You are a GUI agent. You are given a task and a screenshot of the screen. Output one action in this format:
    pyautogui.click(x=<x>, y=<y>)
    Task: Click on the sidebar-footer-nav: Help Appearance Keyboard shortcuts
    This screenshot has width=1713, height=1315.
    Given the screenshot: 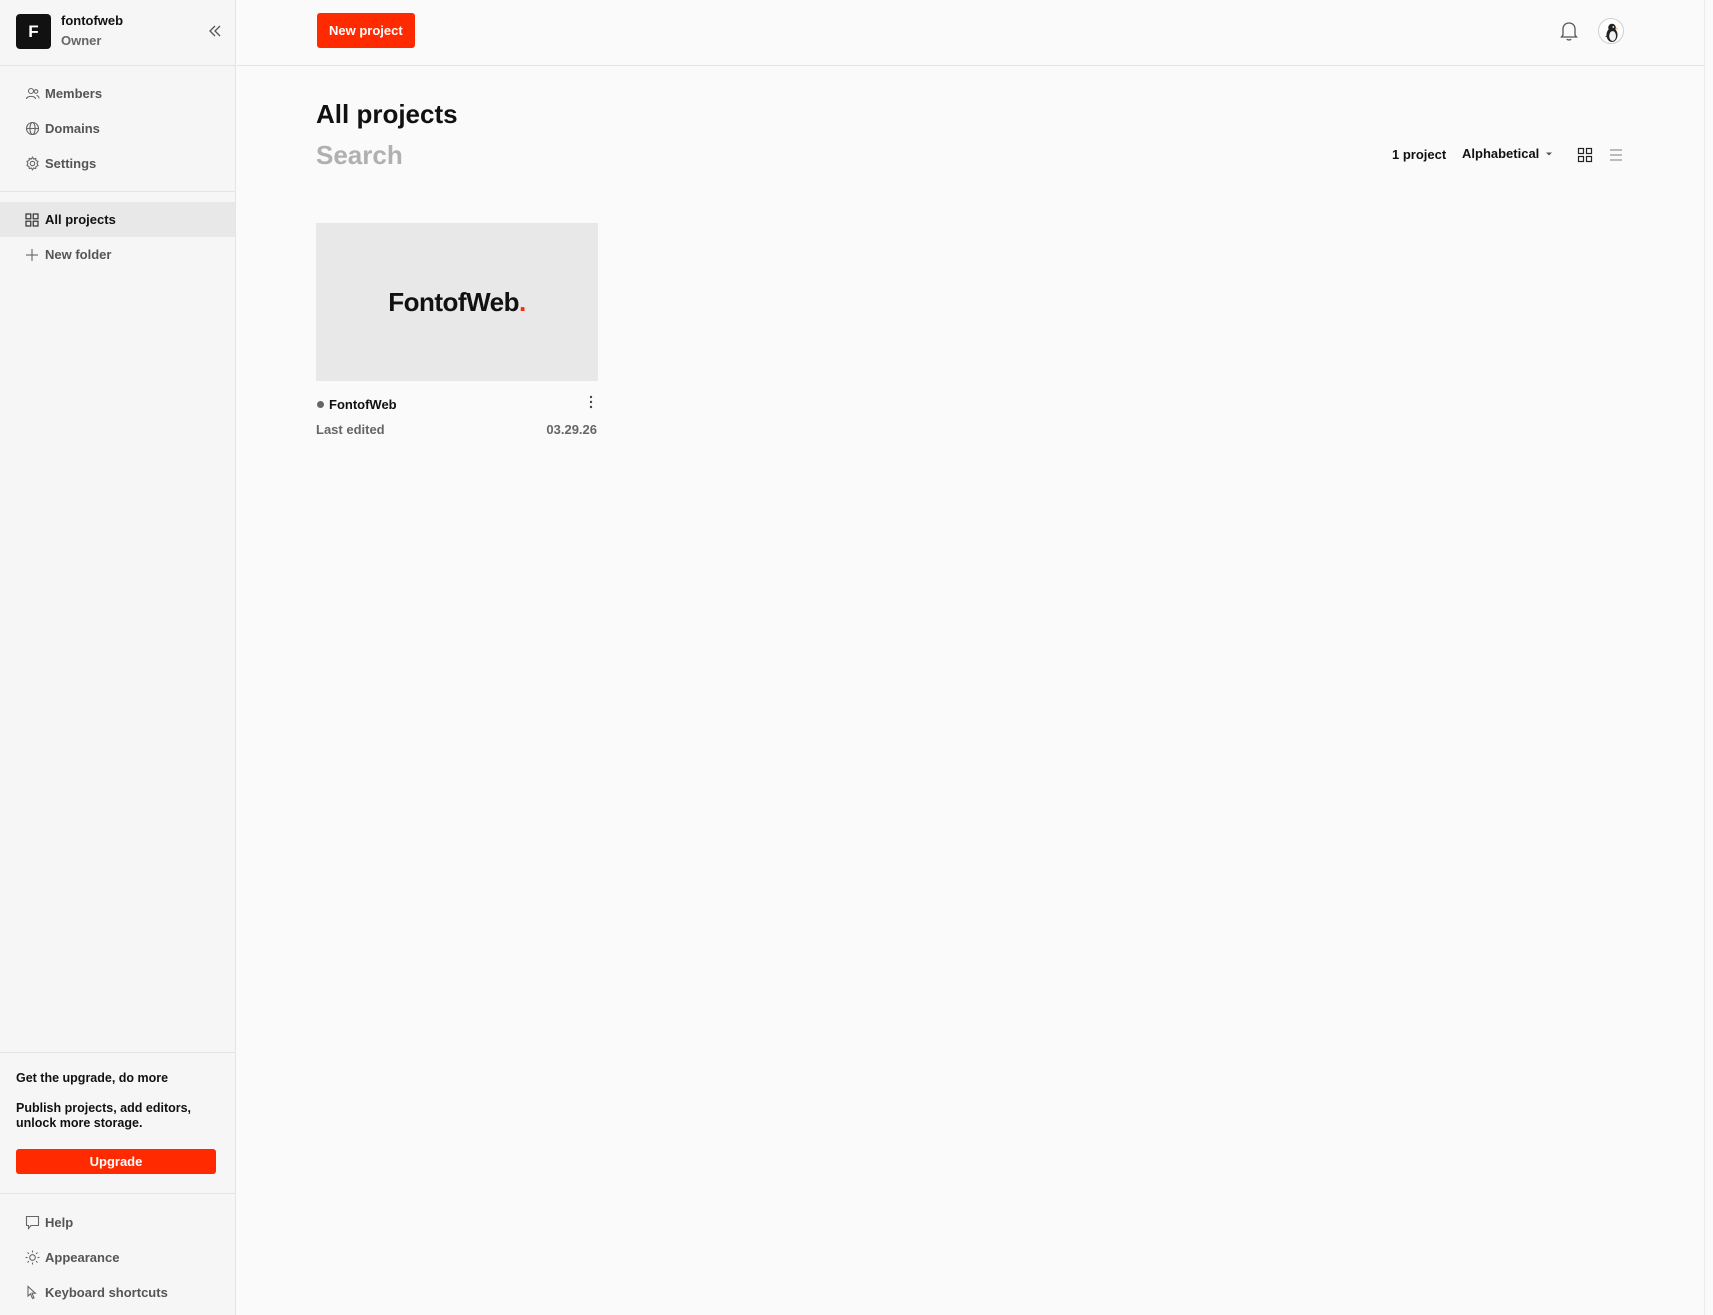 What is the action you would take?
    pyautogui.click(x=118, y=1257)
    